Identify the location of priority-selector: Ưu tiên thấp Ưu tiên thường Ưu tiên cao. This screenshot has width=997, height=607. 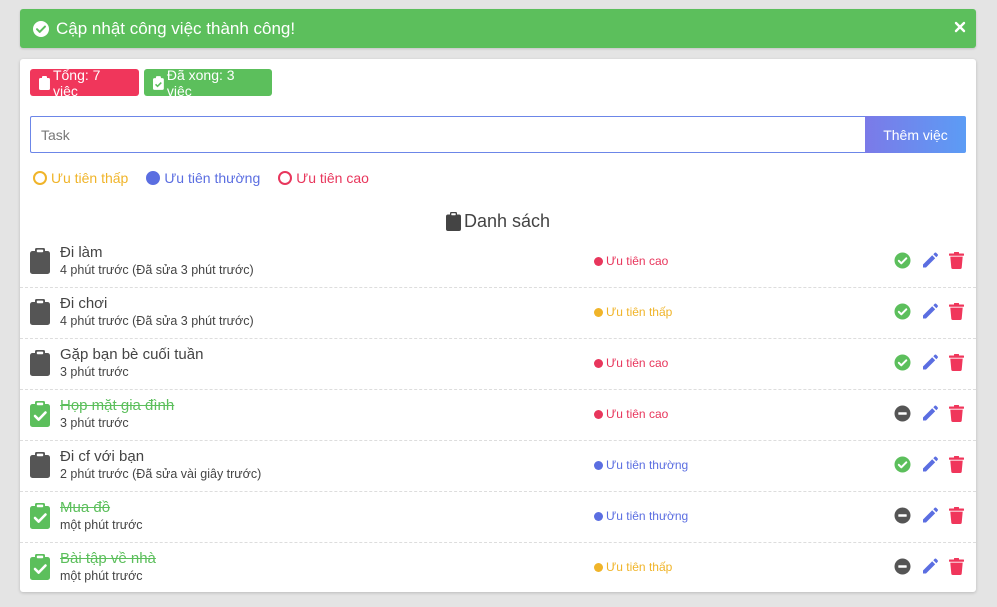
(201, 178).